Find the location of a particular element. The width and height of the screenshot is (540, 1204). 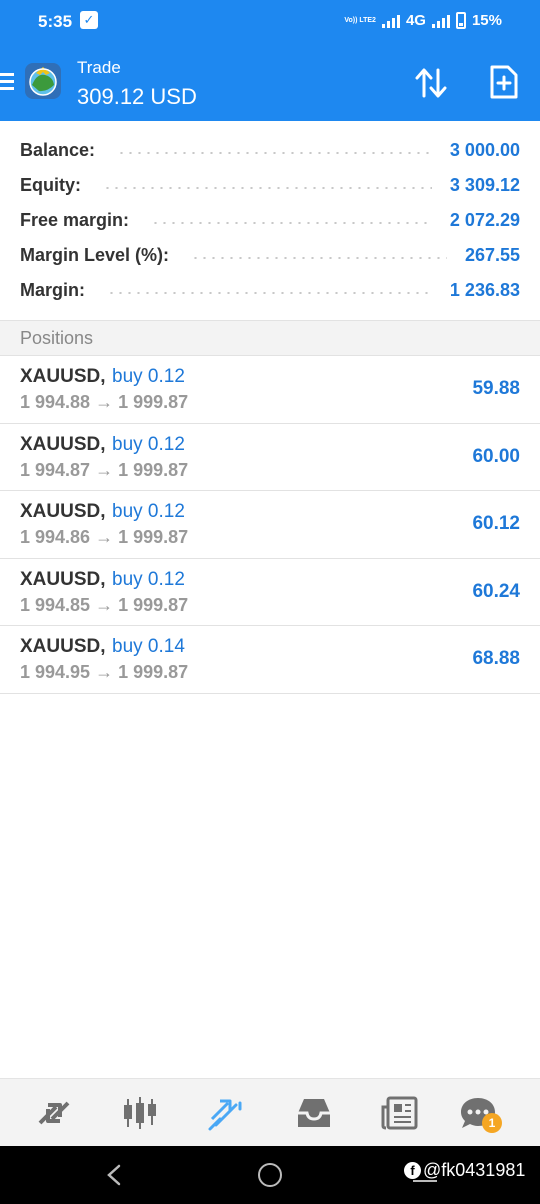

position-prices: 1 994.87 → 1 999.87 is located at coordinates (104, 469).